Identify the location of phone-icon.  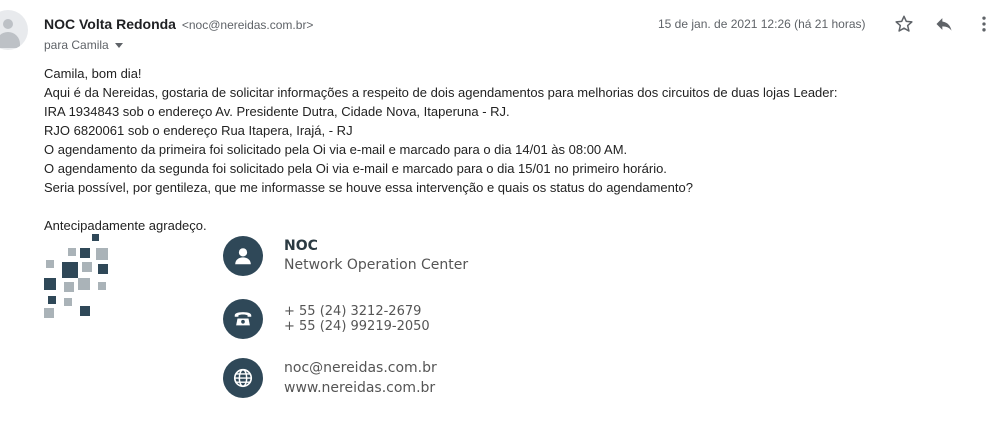
(243, 319).